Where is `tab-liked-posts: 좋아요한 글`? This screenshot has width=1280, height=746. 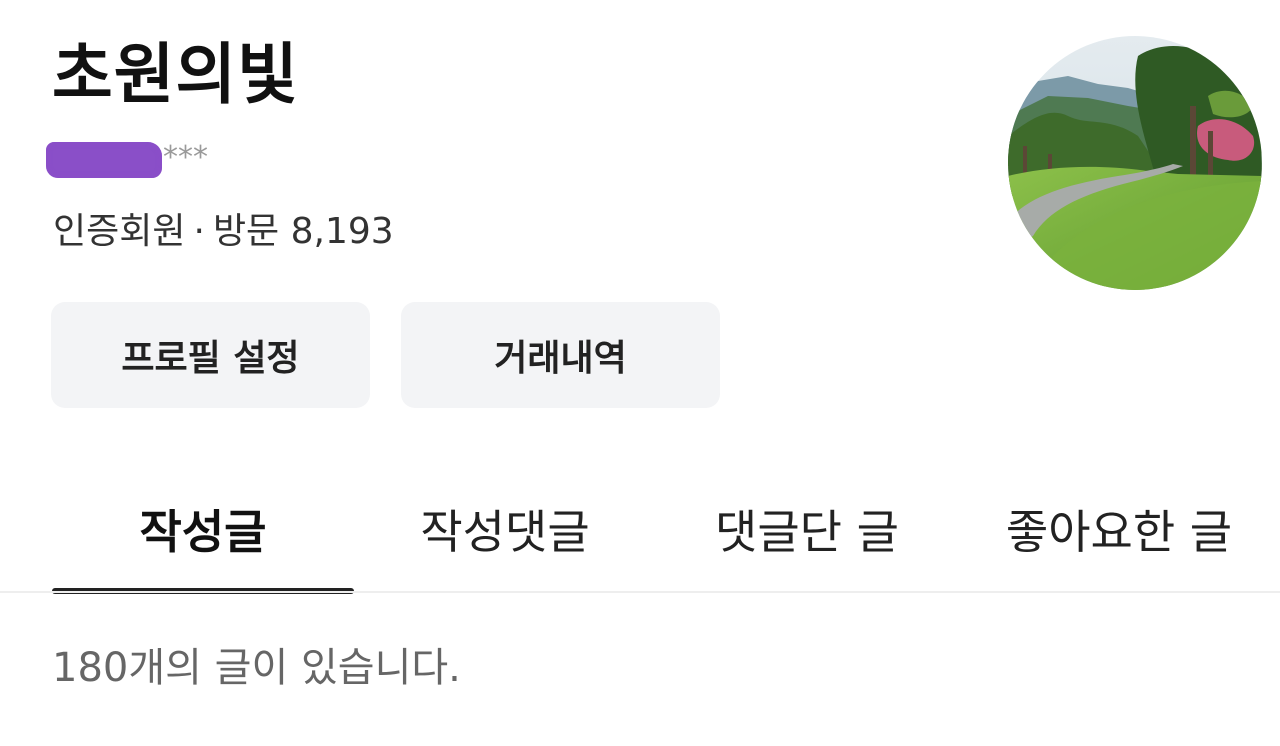
tab-liked-posts: 좋아요한 글 is located at coordinates (1119, 530).